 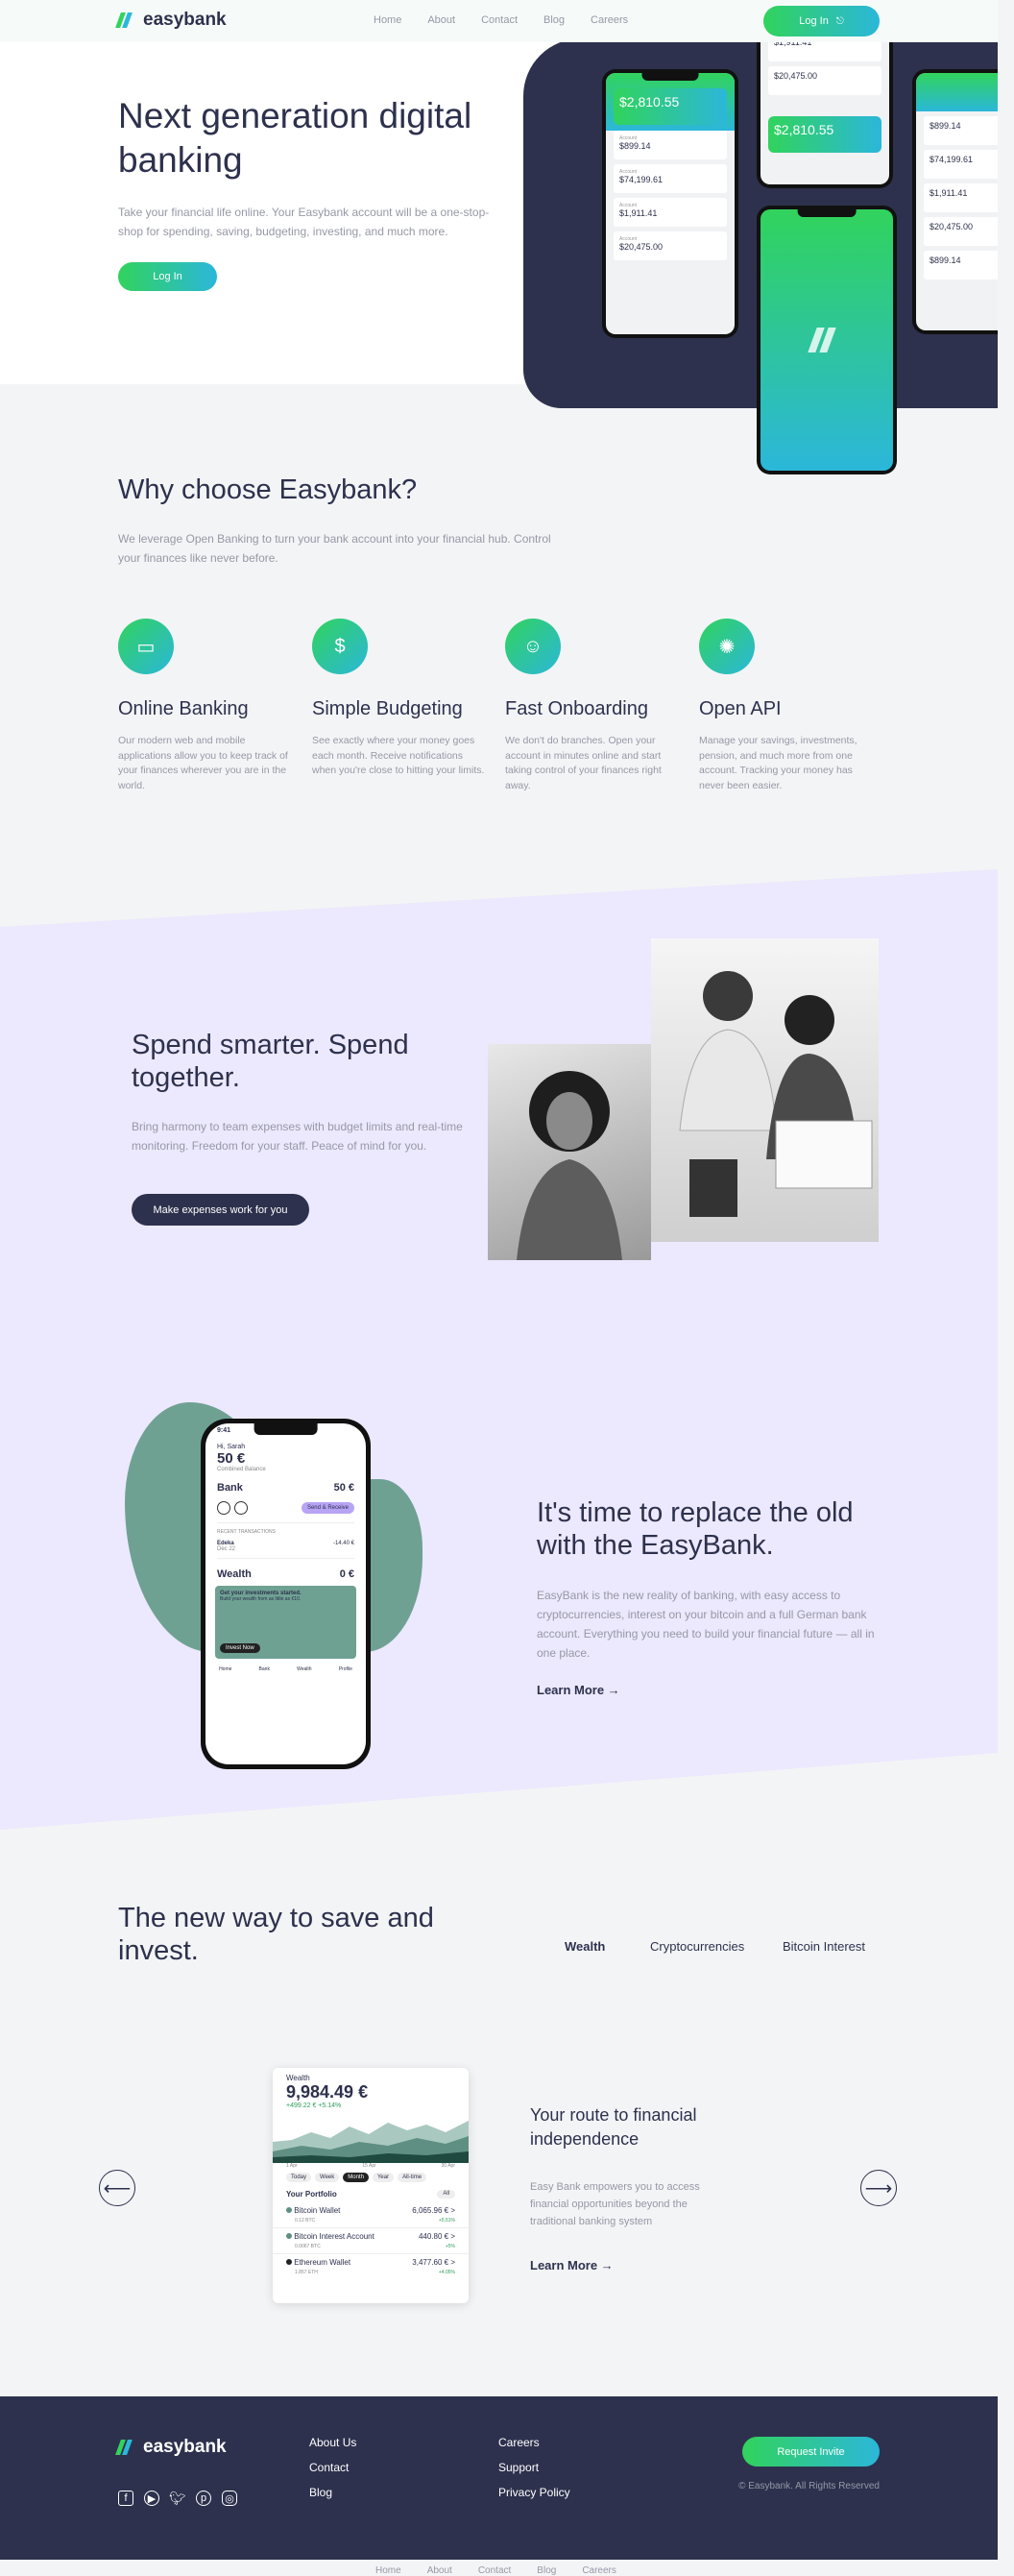 I want to click on login-icon: ⎋, so click(x=839, y=21).